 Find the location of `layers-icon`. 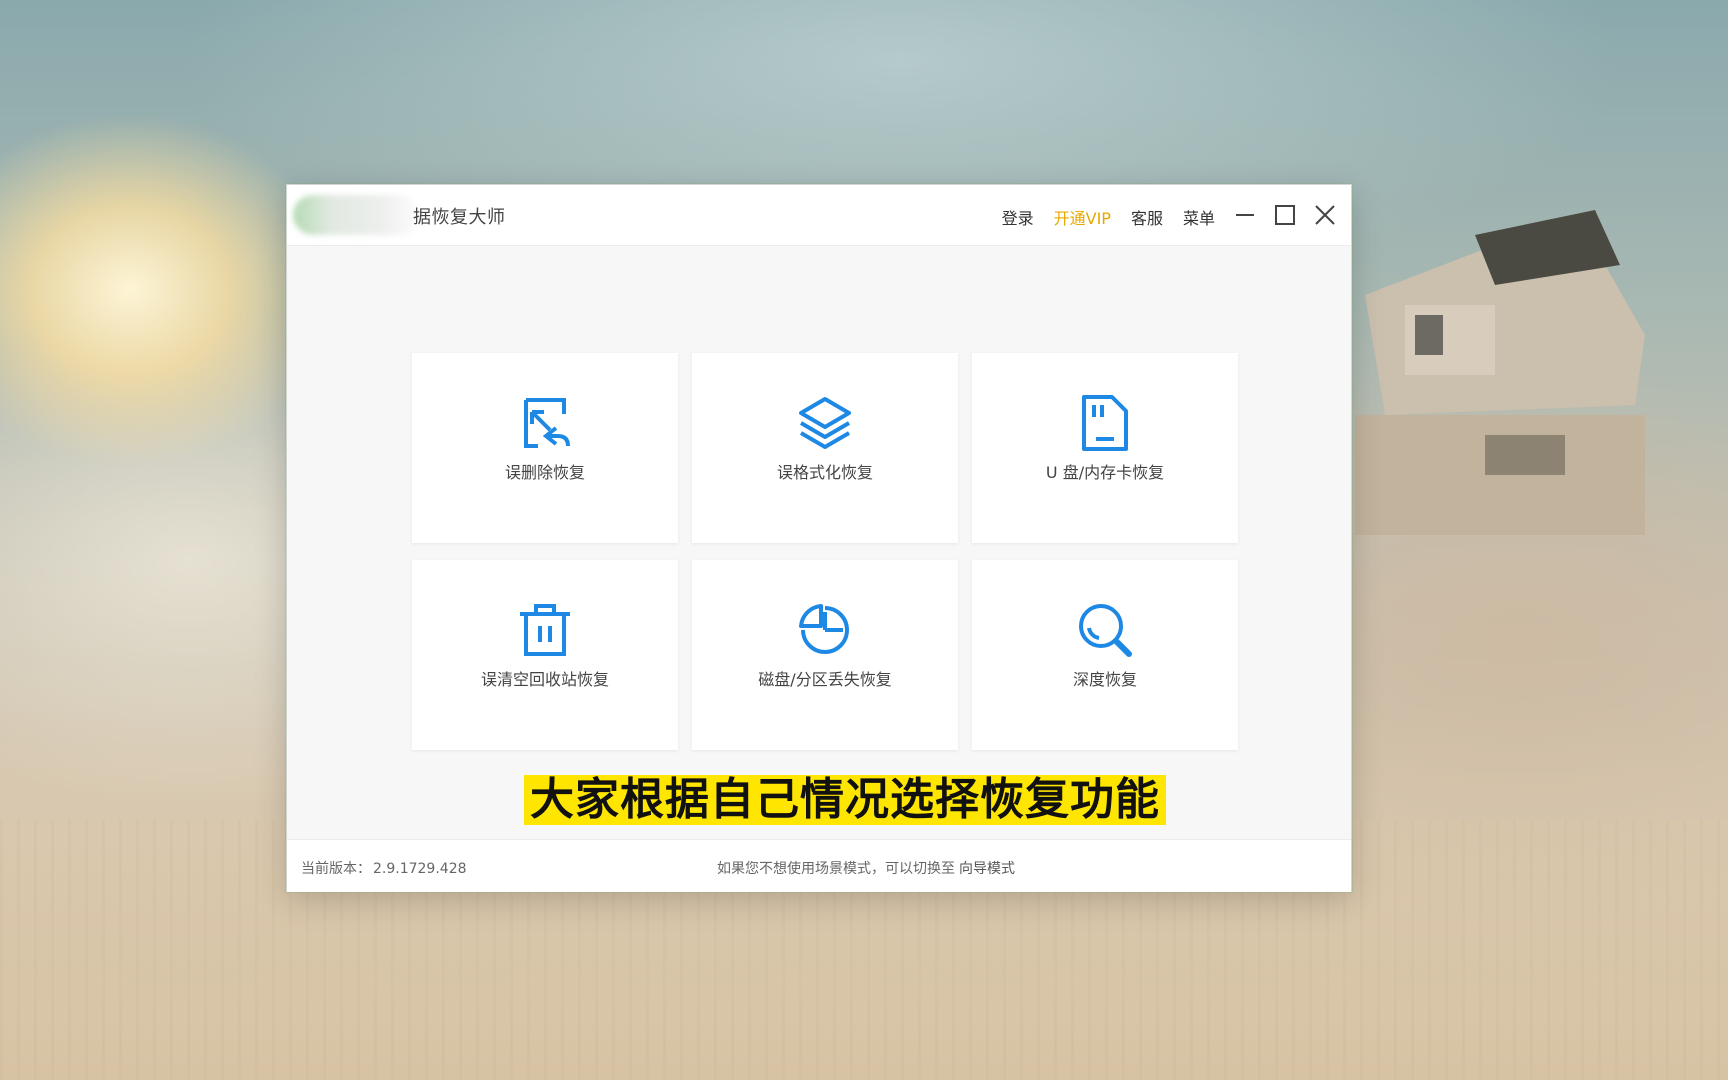

layers-icon is located at coordinates (825, 423).